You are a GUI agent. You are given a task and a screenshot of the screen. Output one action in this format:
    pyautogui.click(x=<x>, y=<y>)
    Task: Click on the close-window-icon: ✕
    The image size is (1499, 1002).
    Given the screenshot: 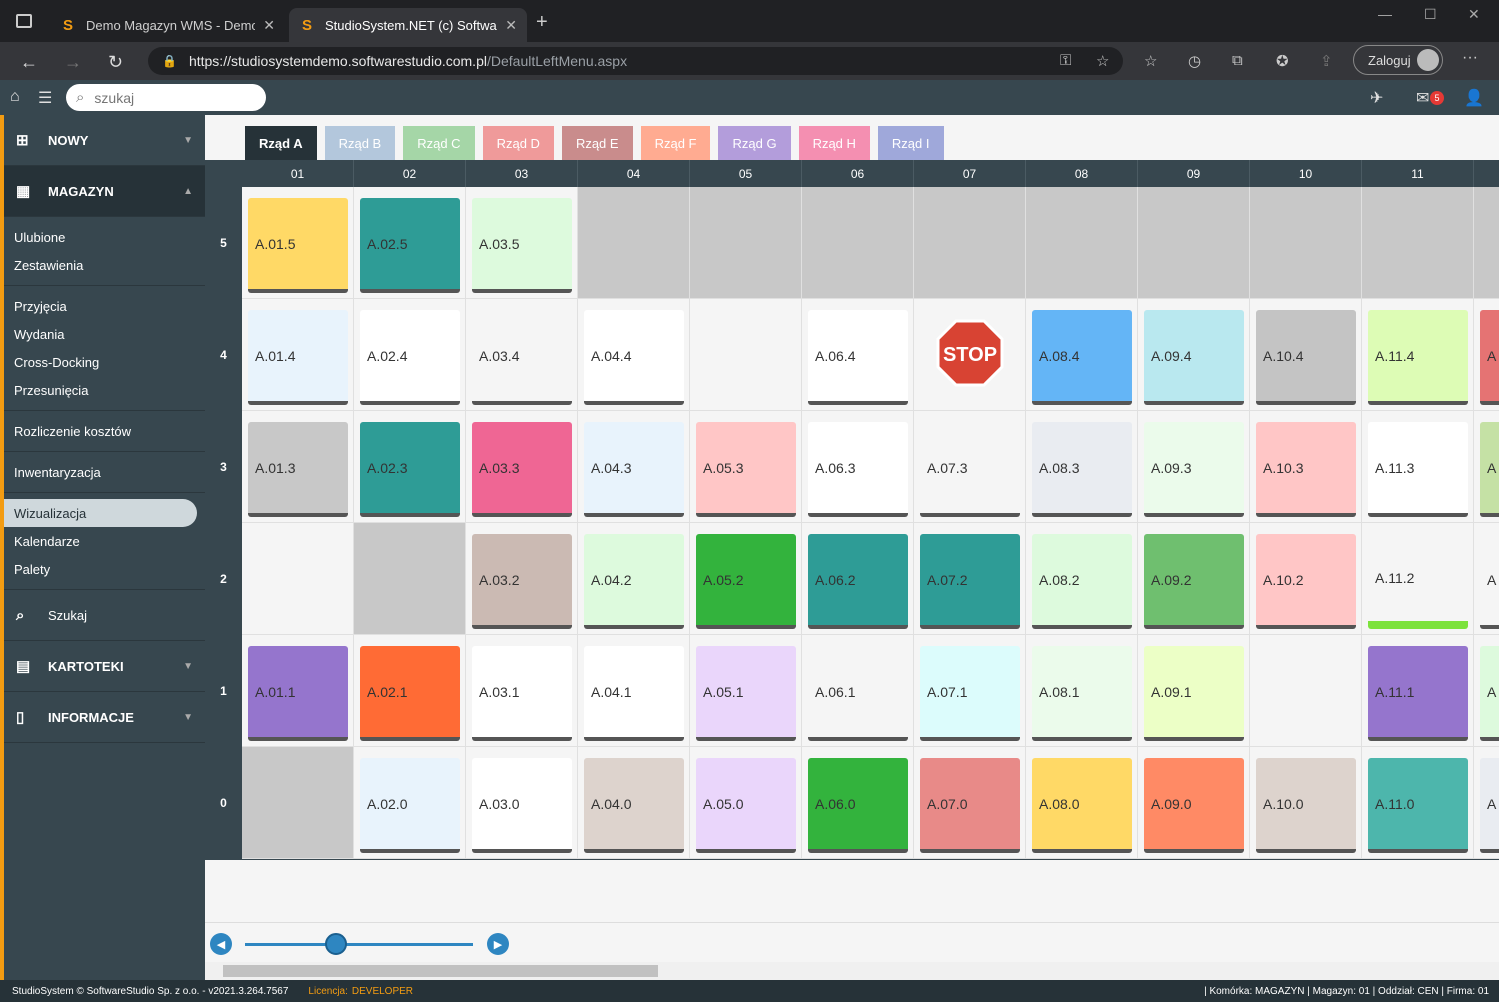 What is the action you would take?
    pyautogui.click(x=1474, y=14)
    